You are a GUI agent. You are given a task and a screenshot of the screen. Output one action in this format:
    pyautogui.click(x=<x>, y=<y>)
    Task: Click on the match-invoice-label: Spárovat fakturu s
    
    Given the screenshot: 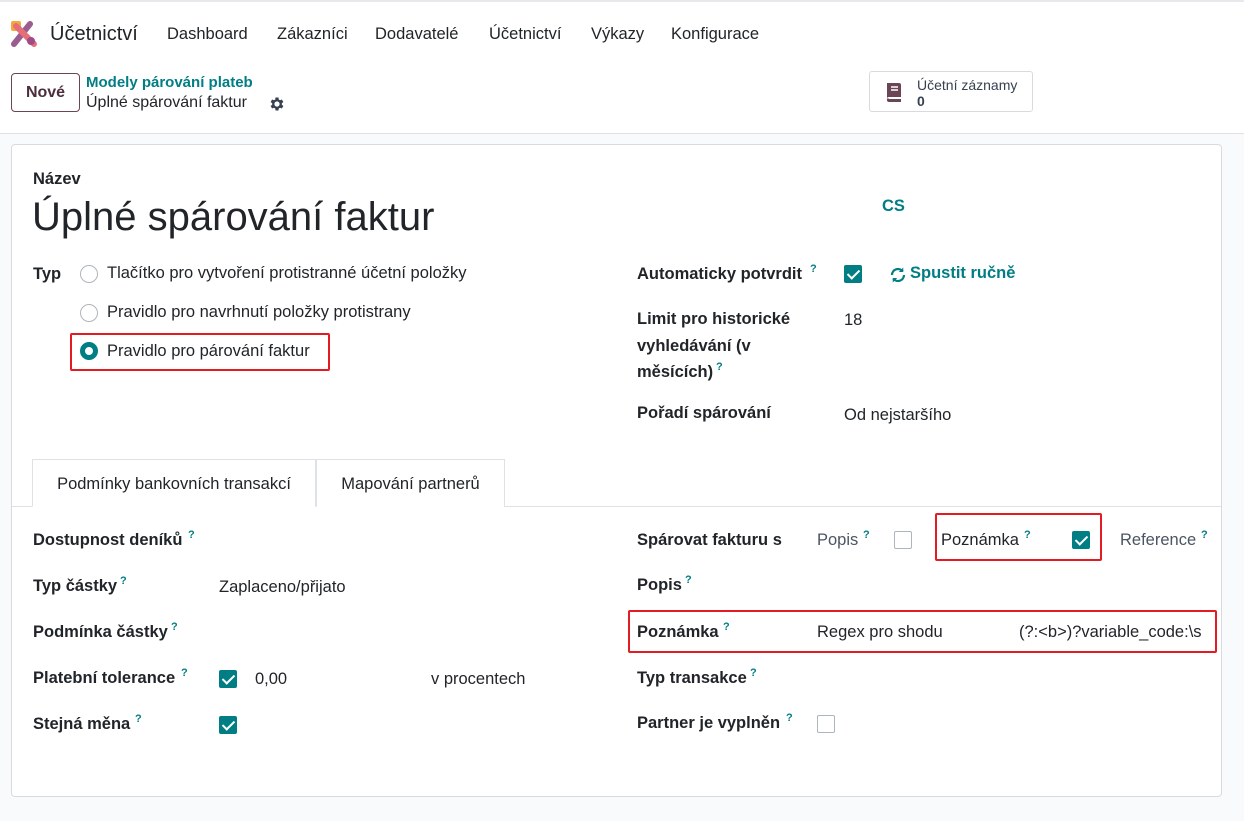 What is the action you would take?
    pyautogui.click(x=709, y=540)
    